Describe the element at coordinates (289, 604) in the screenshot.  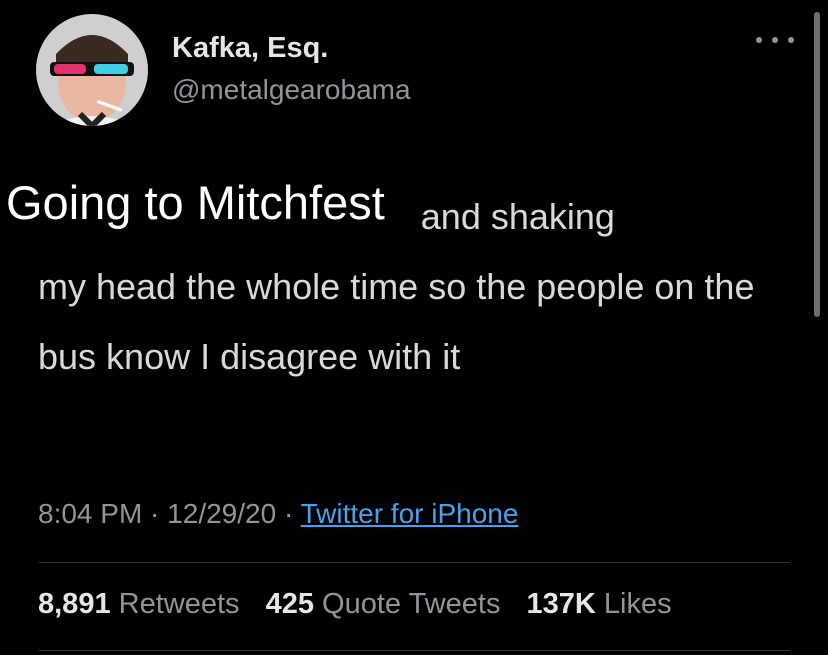
I see `quote-tweets-count: 425` at that location.